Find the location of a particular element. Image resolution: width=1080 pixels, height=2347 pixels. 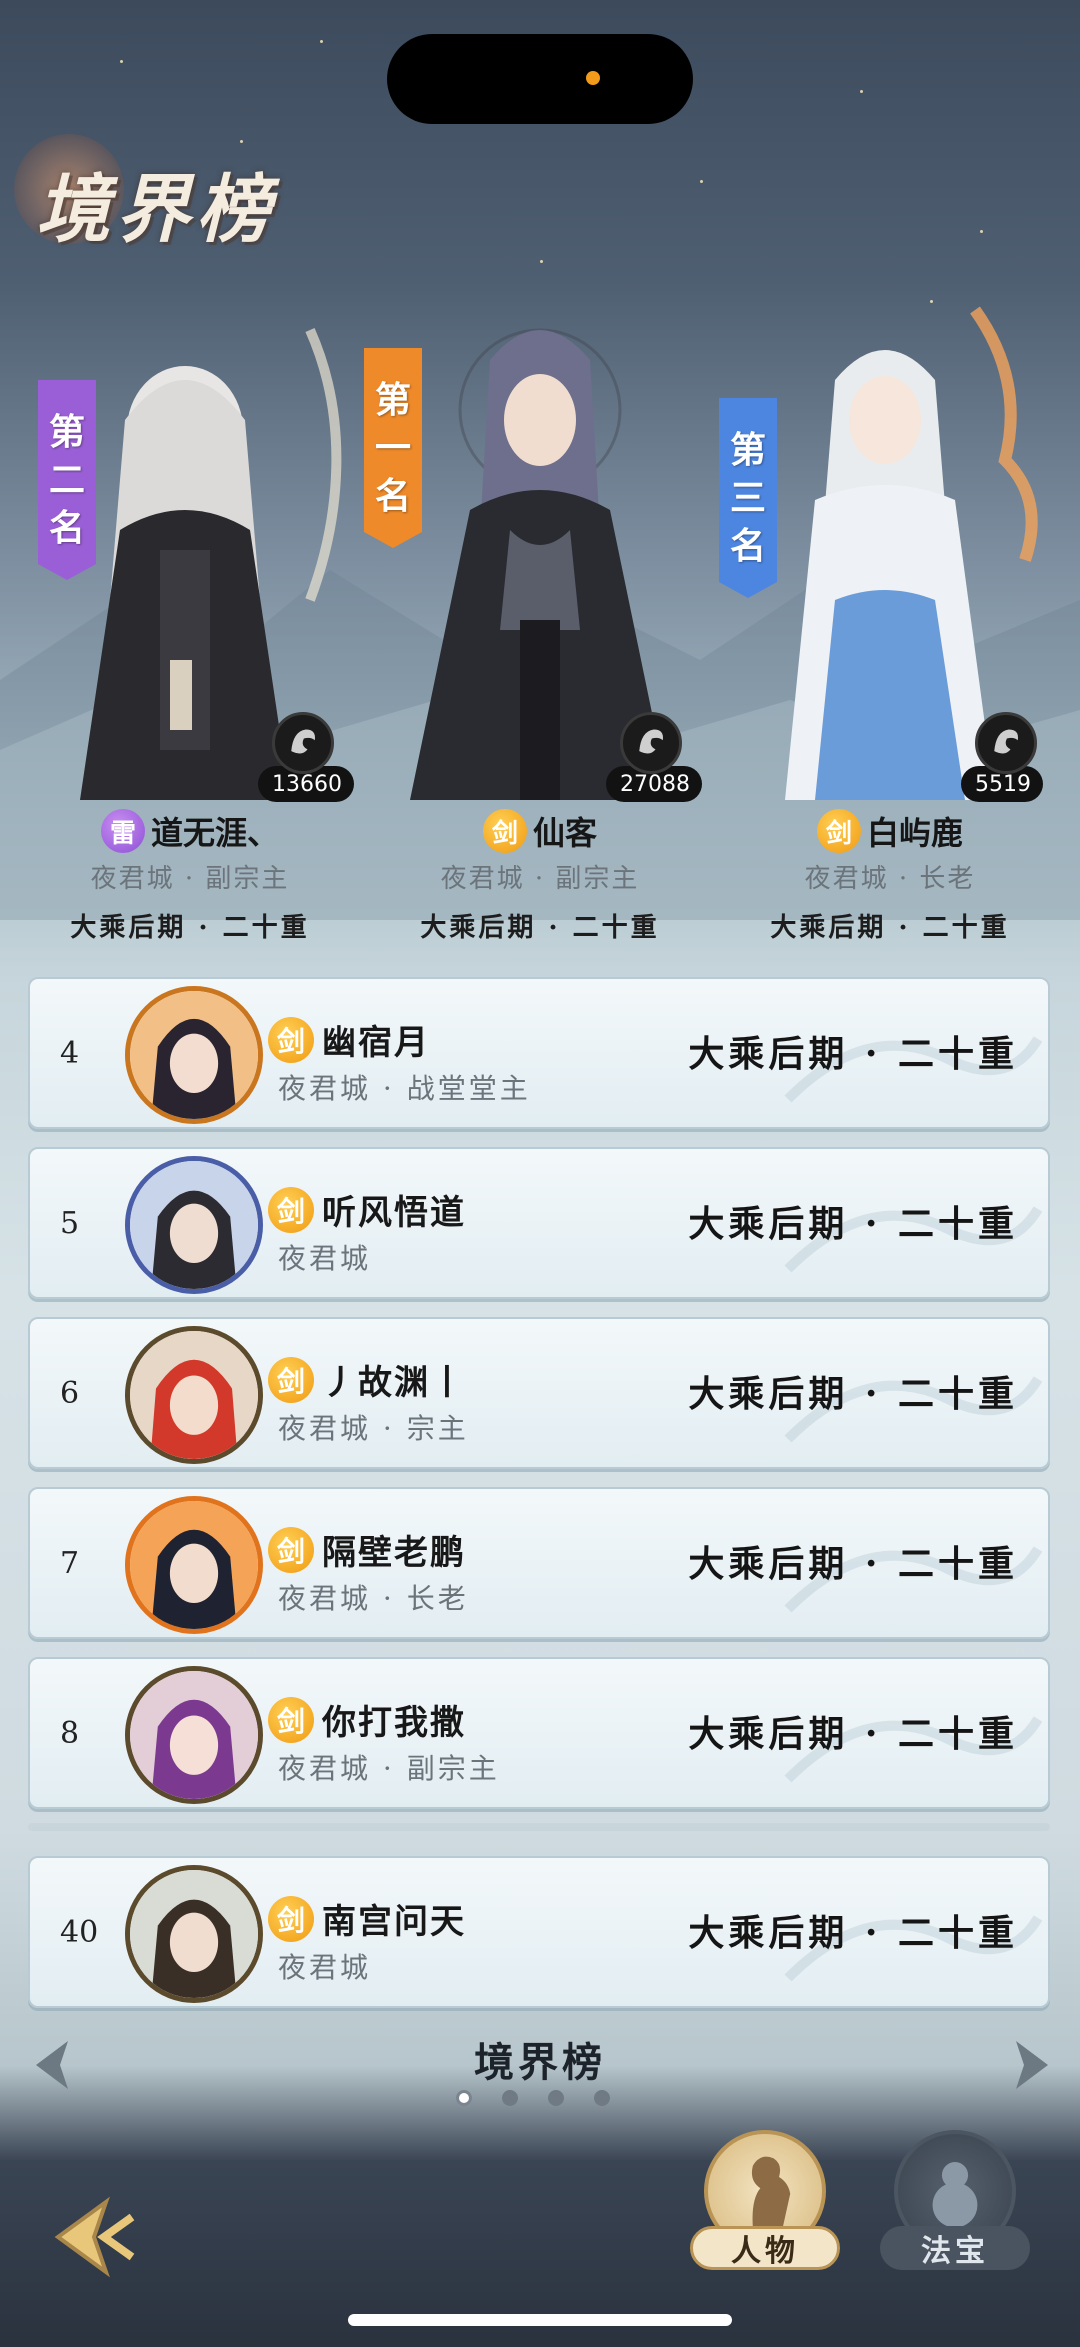

rank-number: 8 is located at coordinates (70, 1733).